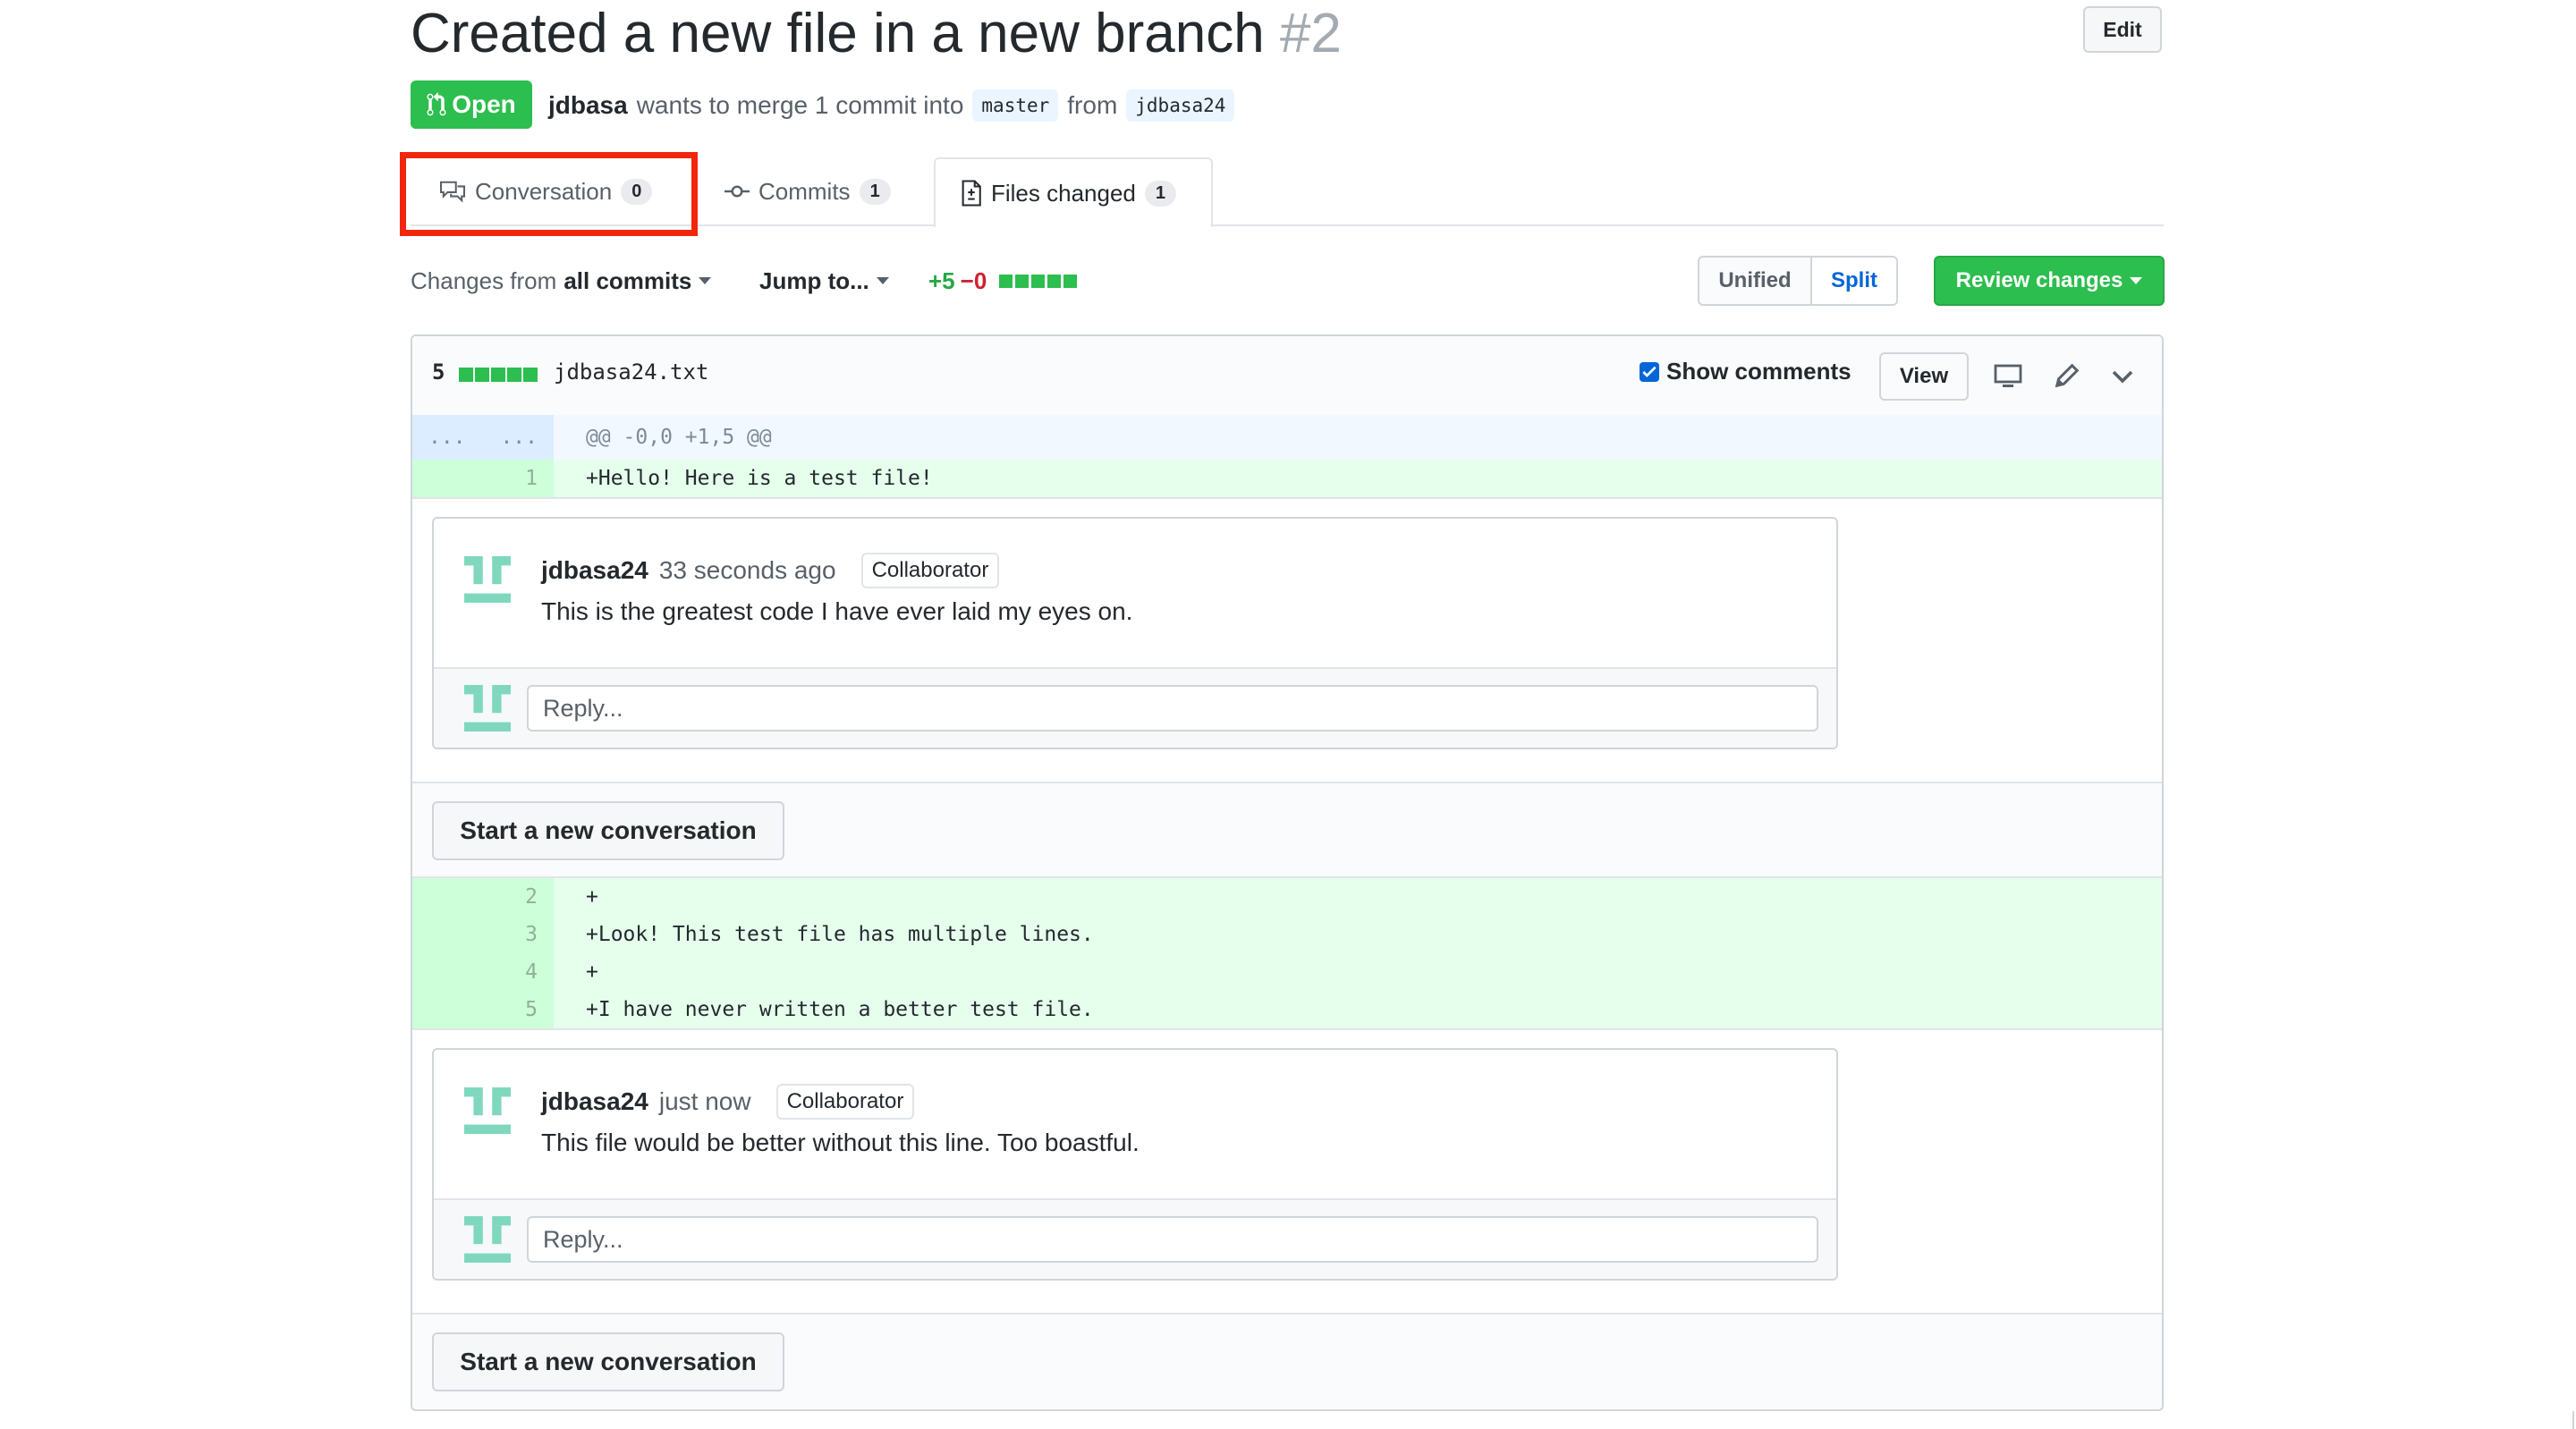 The width and height of the screenshot is (2576, 1429). Describe the element at coordinates (498, 375) in the screenshot. I see `file-diffstat-blocks` at that location.